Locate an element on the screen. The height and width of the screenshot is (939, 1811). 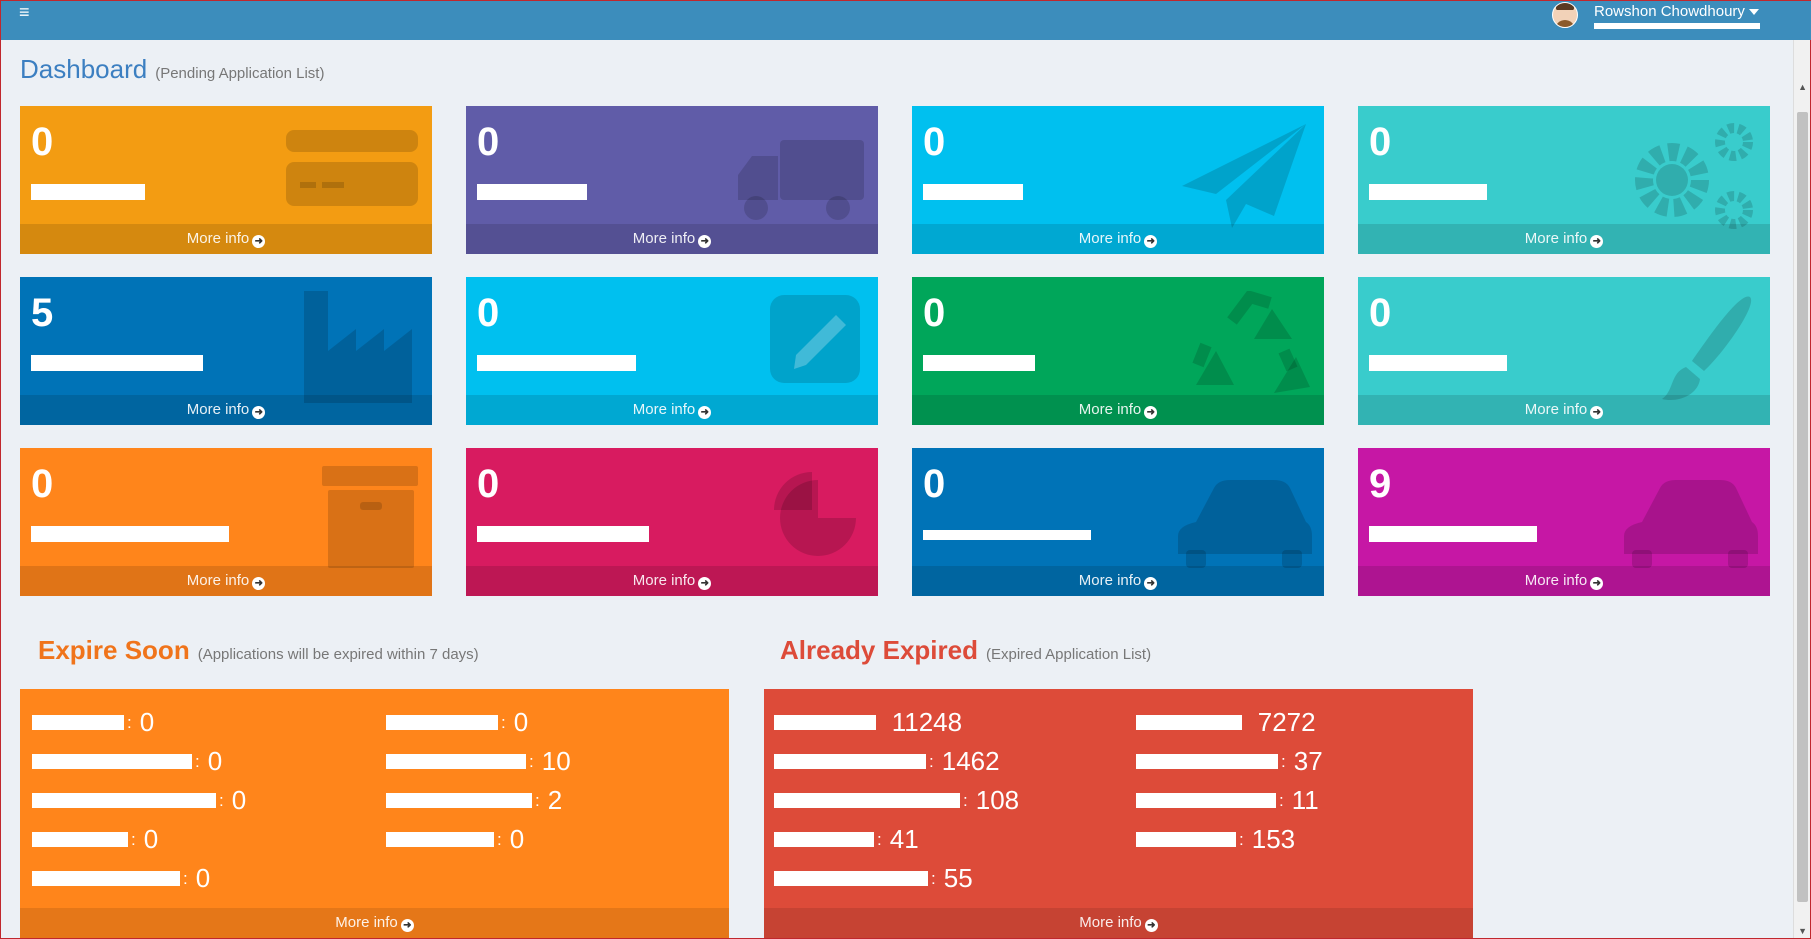
page-title: Dashboard (Pending Application List) is located at coordinates (172, 69).